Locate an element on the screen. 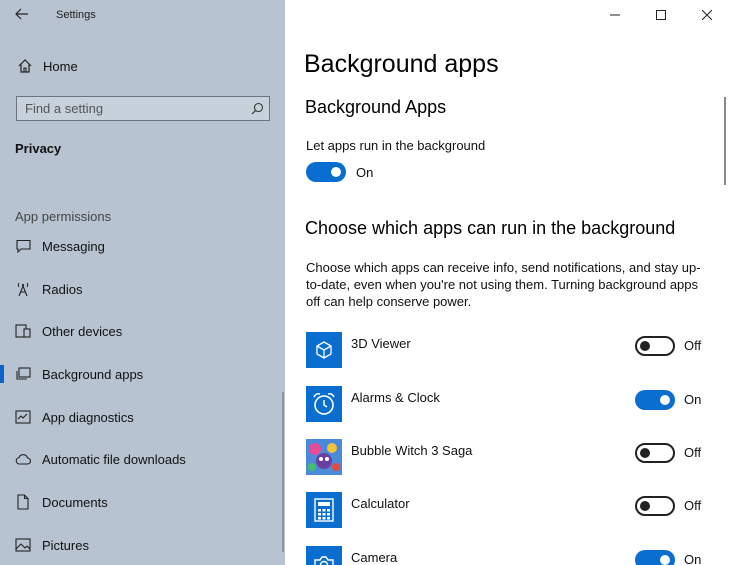 This screenshot has height=565, width=730. content-scrollbar is located at coordinates (725, 141).